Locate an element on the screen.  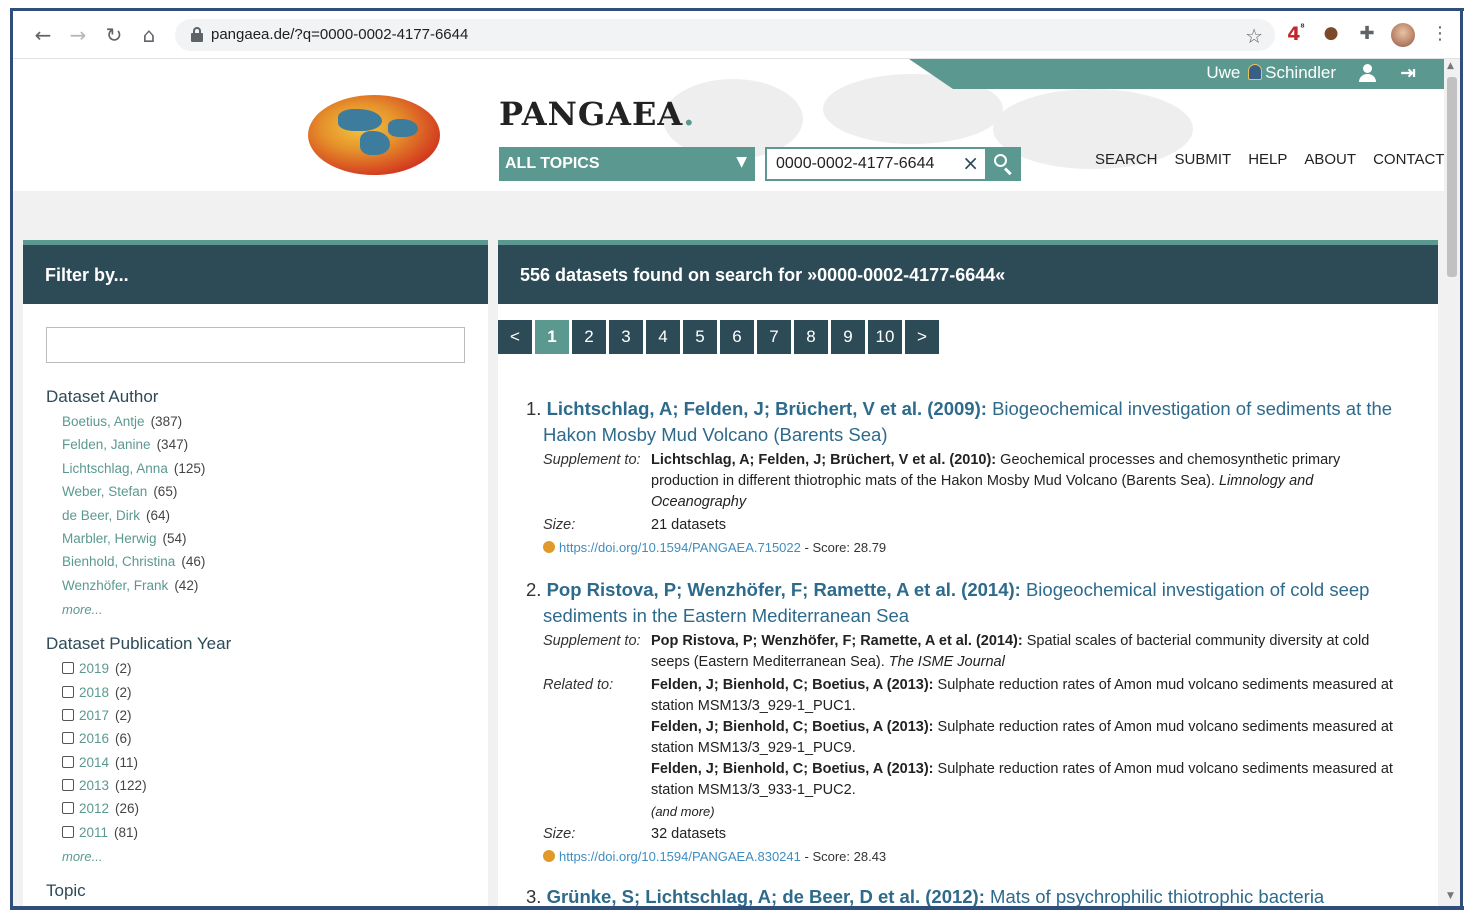
user-name: Uwe Schindler is located at coordinates (1271, 73).